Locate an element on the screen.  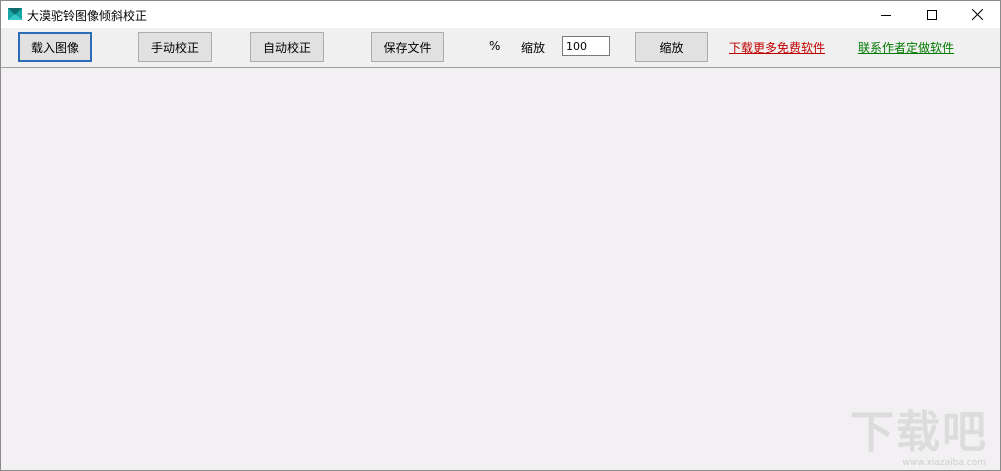
save-file-button: 保存文件 is located at coordinates (407, 47).